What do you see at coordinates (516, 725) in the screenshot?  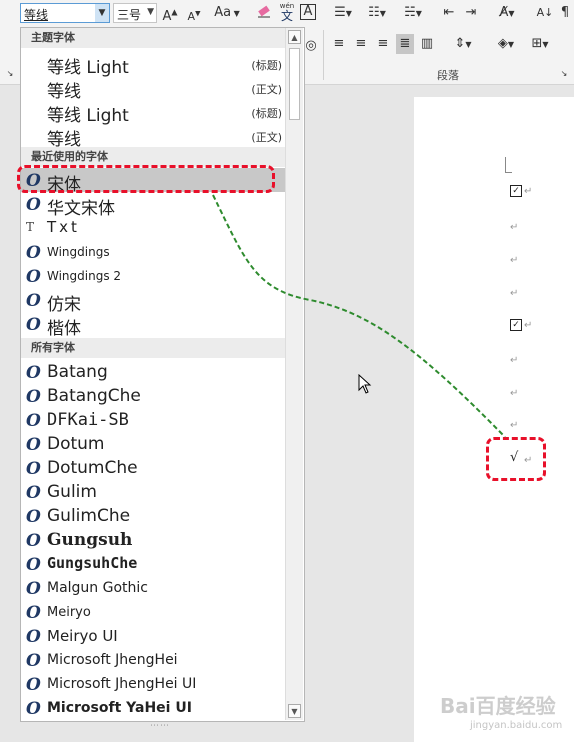 I see `watermark-url: jingyan.baidu.com` at bounding box center [516, 725].